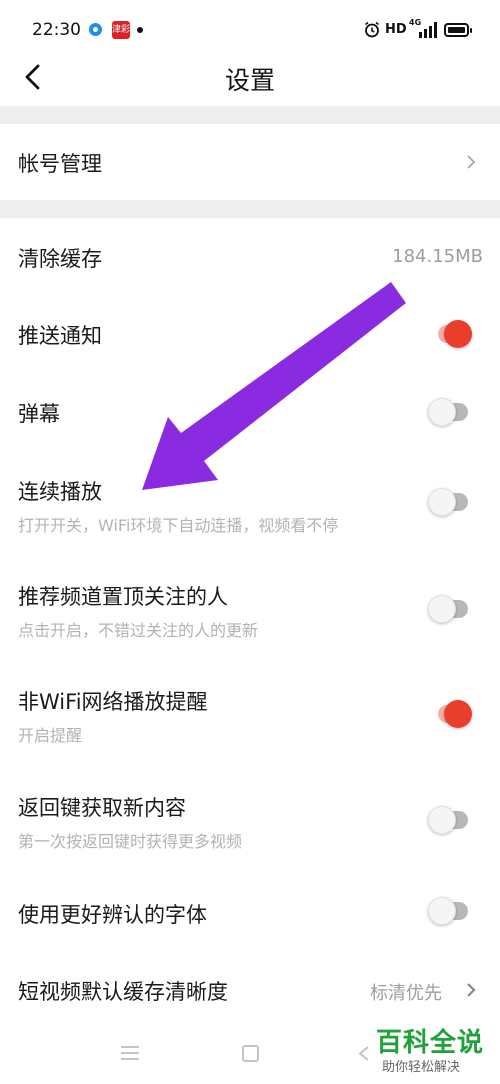 The width and height of the screenshot is (500, 1084). Describe the element at coordinates (250, 912) in the screenshot. I see `readable-font-row: 使用更好辨认的字体` at that location.